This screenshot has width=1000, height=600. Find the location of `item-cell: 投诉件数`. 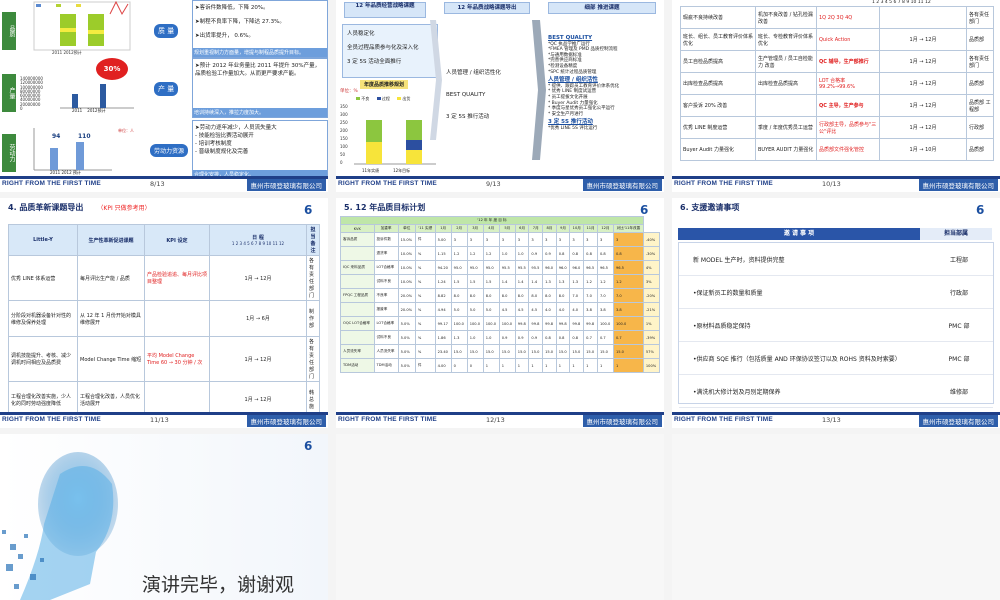

item-cell: 投诉件数 is located at coordinates (386, 239).